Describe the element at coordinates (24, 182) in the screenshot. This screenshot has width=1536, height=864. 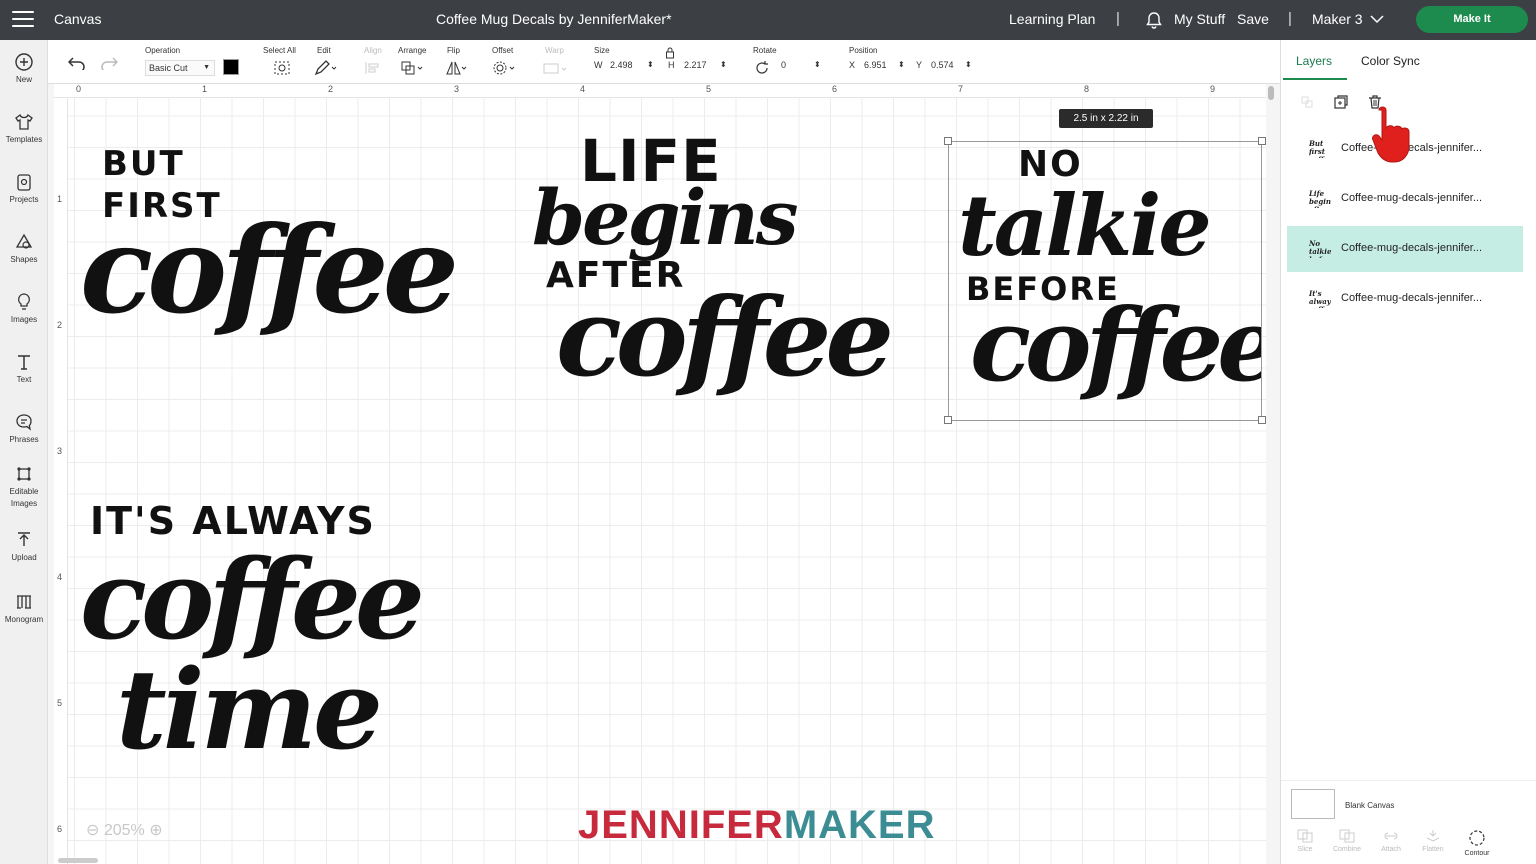
I see `projects-icon` at that location.